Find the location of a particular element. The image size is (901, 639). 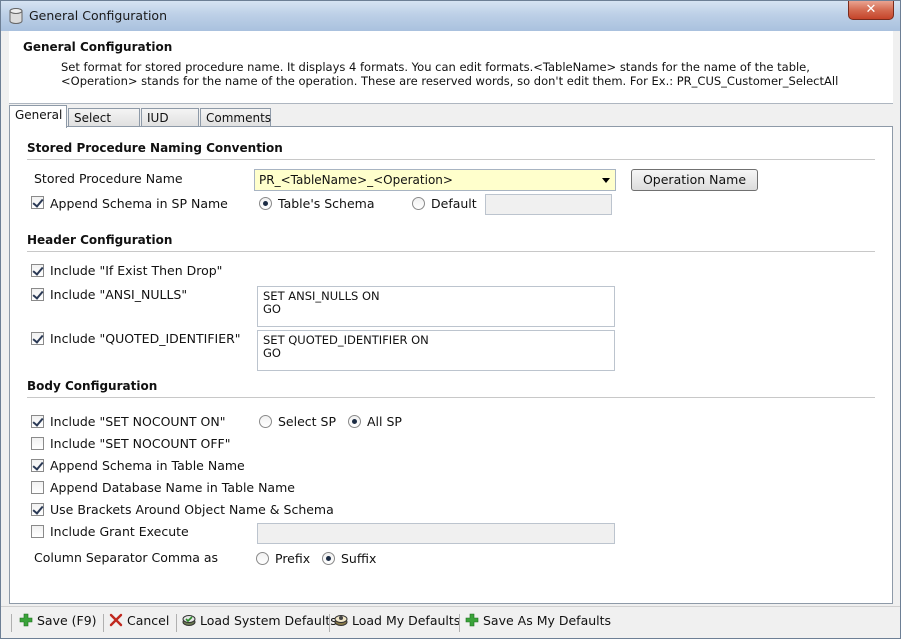

header-title: General Configuration is located at coordinates (98, 47).